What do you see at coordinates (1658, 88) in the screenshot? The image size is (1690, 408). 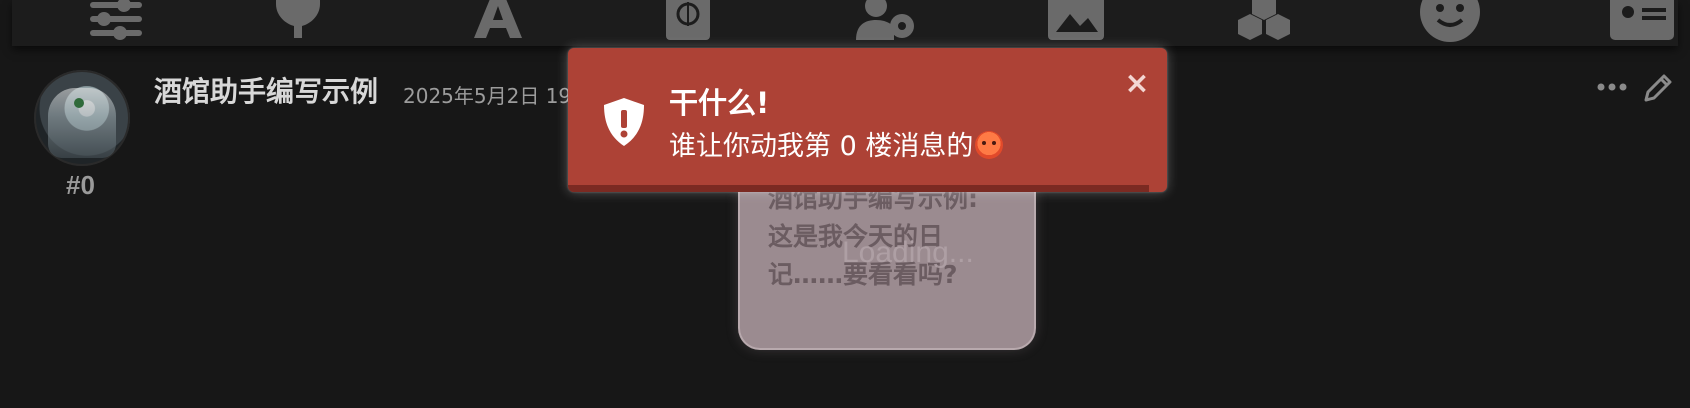 I see `edit-pencil-icon` at bounding box center [1658, 88].